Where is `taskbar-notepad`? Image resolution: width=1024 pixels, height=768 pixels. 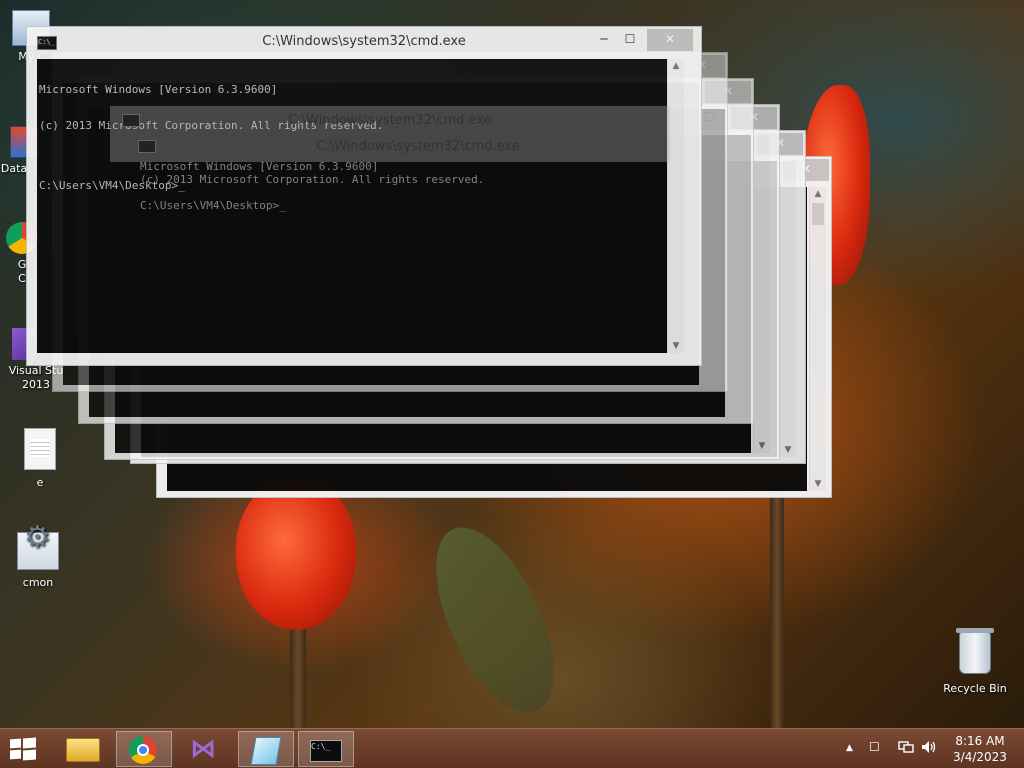
taskbar-notepad is located at coordinates (266, 749).